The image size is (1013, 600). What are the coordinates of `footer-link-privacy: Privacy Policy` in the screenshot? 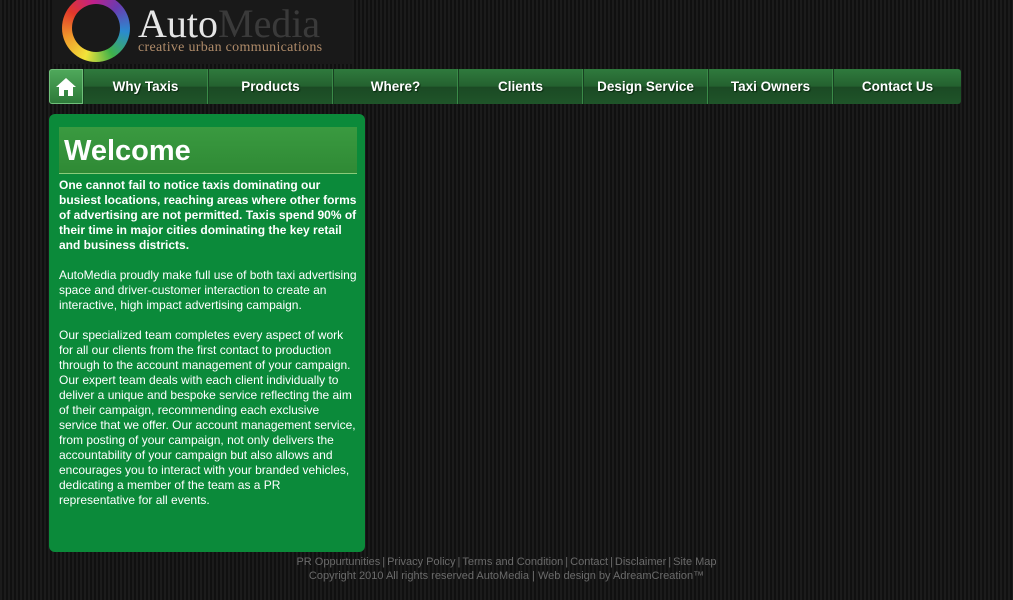 It's located at (421, 562).